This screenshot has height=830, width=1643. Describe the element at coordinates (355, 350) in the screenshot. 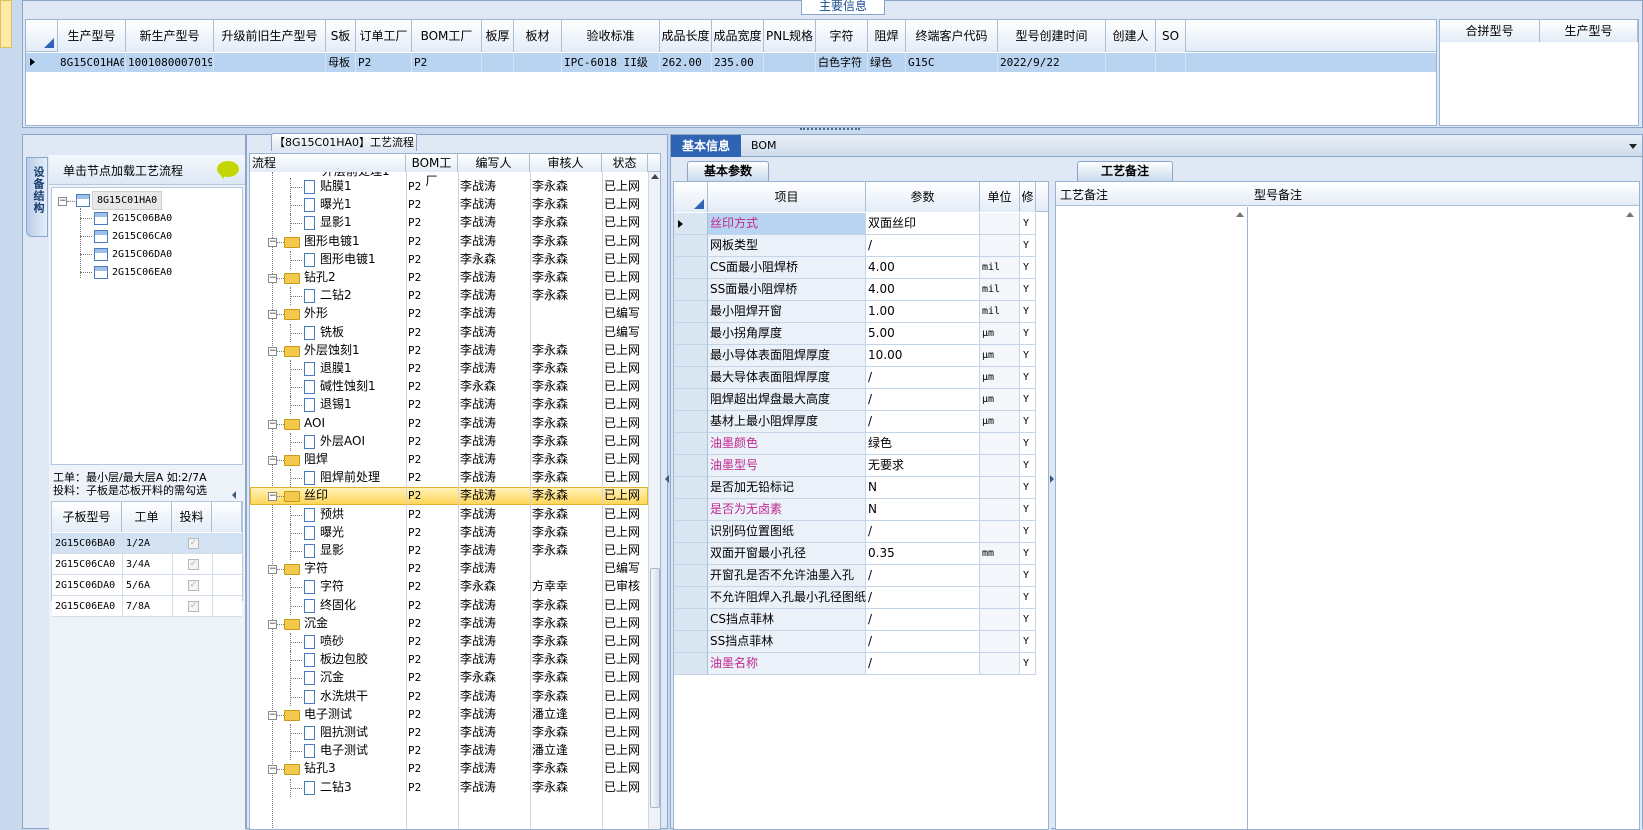

I see `process-name: 外层蚀刻1` at that location.